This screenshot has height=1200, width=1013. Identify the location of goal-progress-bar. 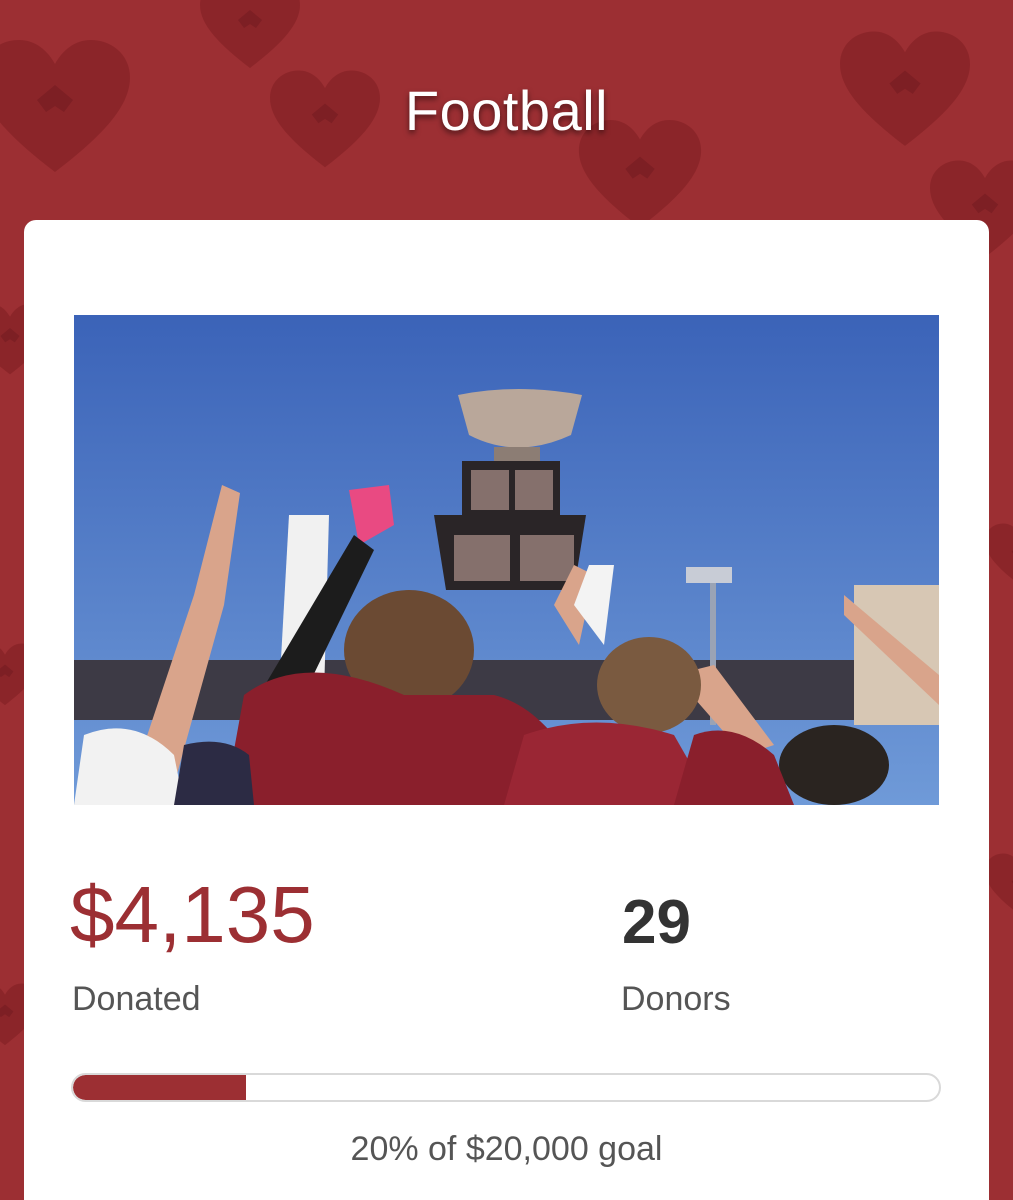
(506, 1087).